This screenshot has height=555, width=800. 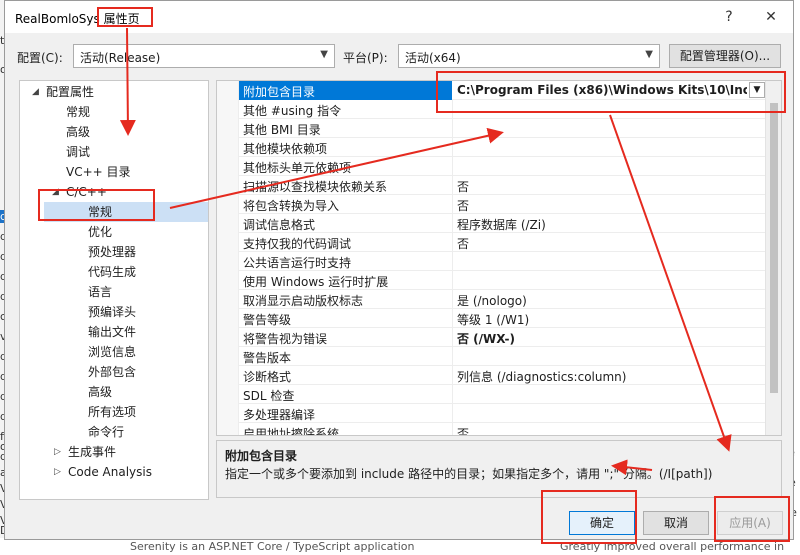 What do you see at coordinates (291, 431) in the screenshot?
I see `property-name: 启用地址擦除系统` at bounding box center [291, 431].